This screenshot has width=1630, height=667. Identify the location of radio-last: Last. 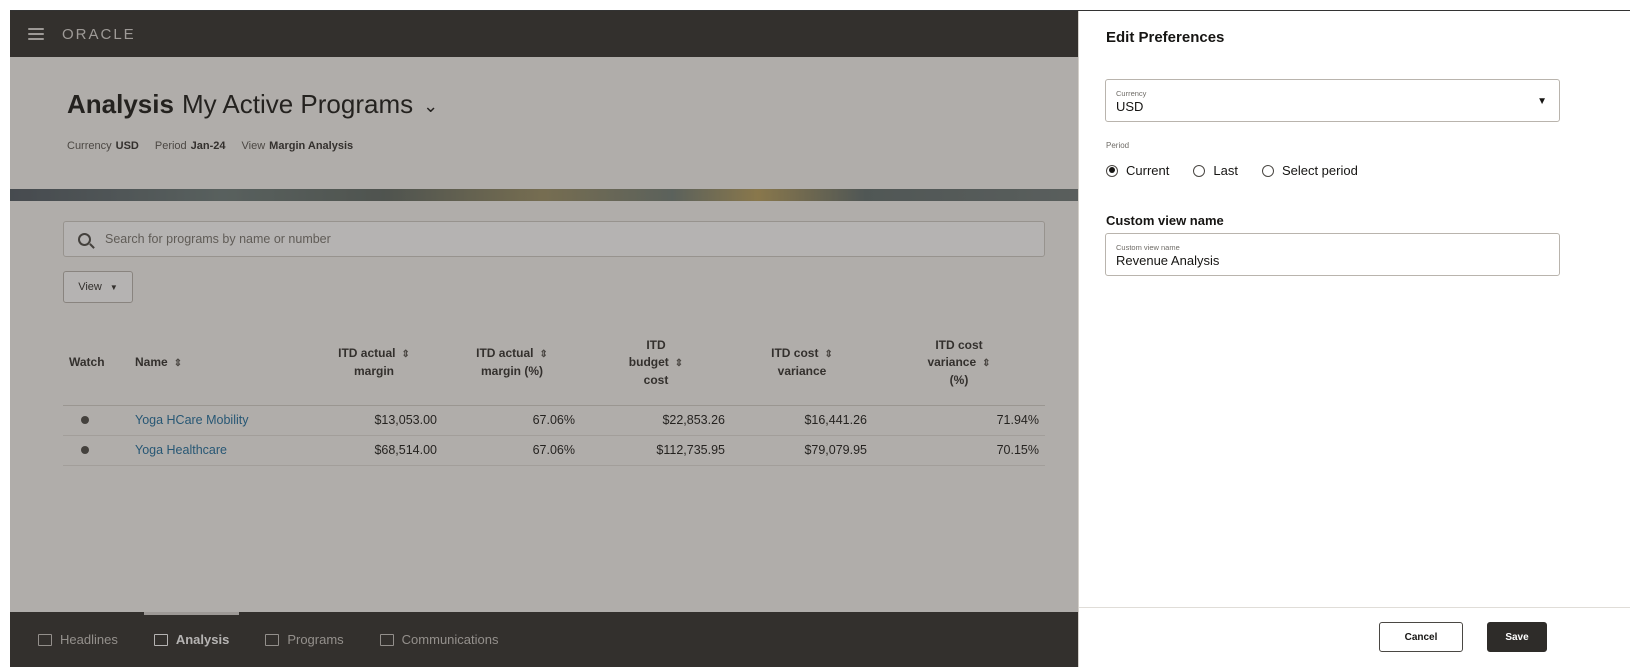
(1215, 170).